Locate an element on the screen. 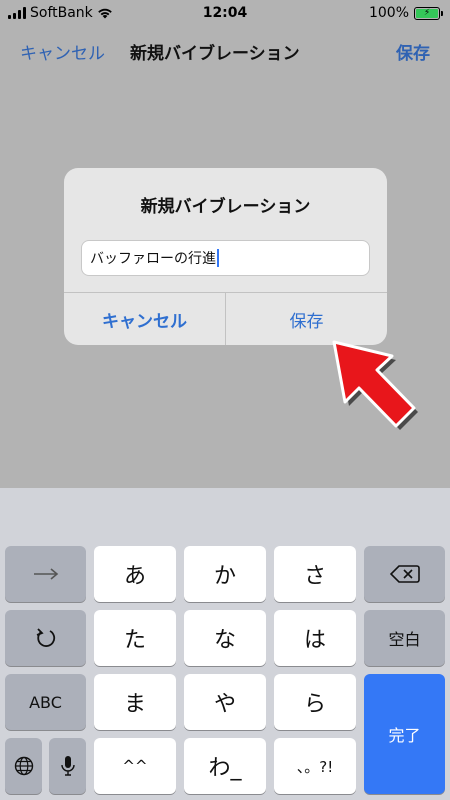 This screenshot has height=800, width=450. dialog-title: 新規バイブレーション is located at coordinates (225, 207).